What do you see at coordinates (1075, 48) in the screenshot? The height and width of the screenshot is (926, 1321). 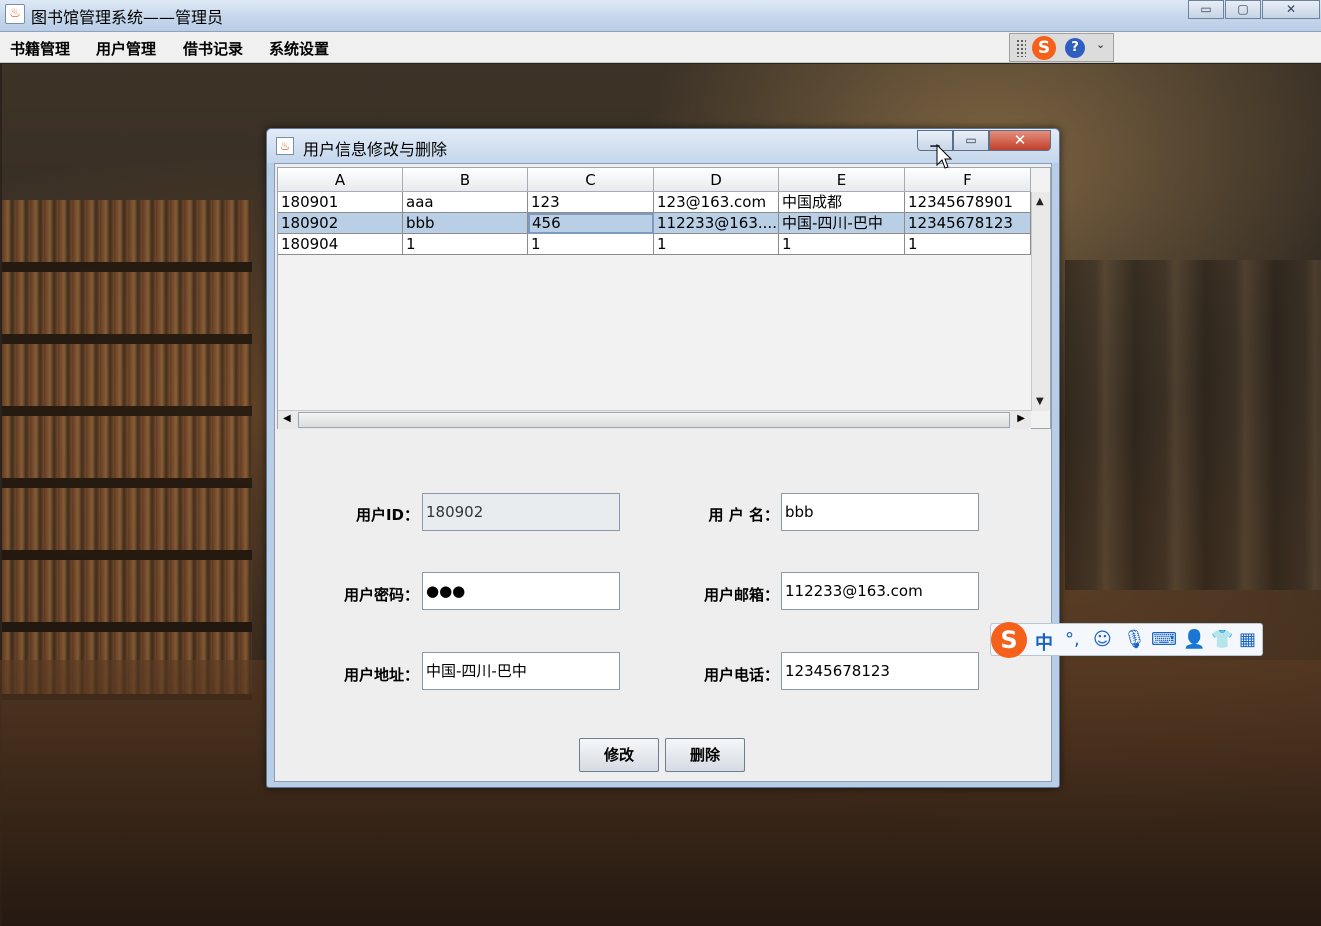 I see `help-icon: ?` at bounding box center [1075, 48].